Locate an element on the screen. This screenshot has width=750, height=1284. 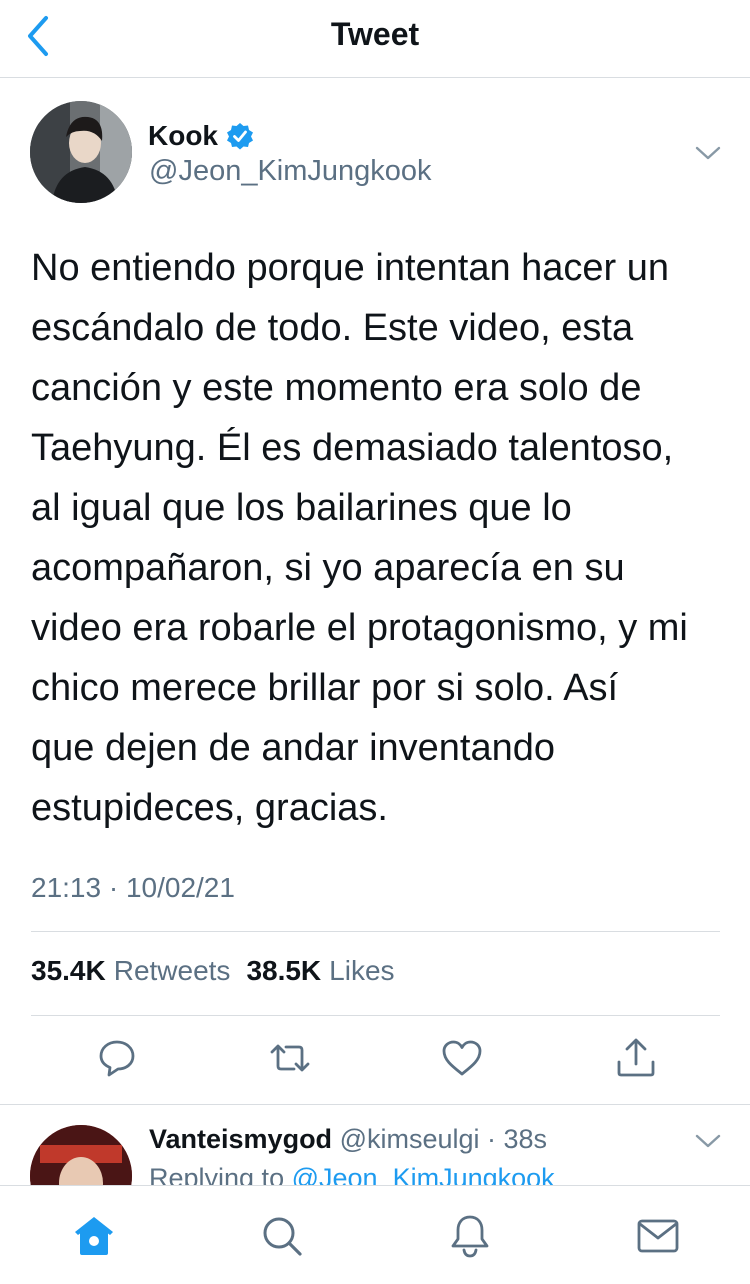
reply-button is located at coordinates (117, 1058).